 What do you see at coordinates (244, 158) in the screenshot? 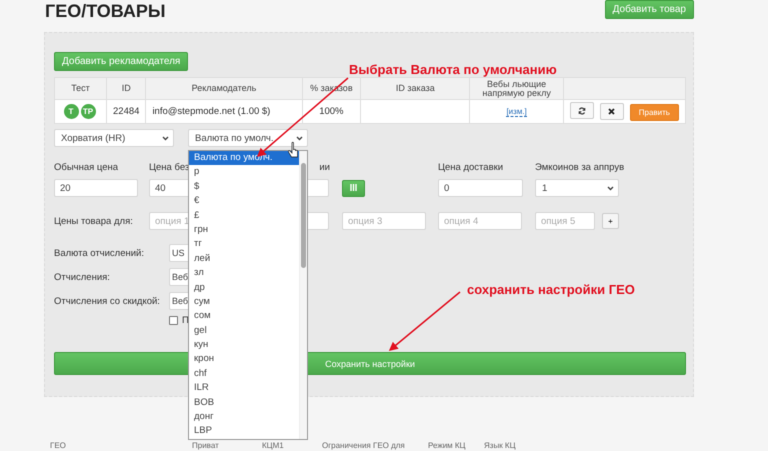
I see `dropdown-option: Валюта по умолч.` at bounding box center [244, 158].